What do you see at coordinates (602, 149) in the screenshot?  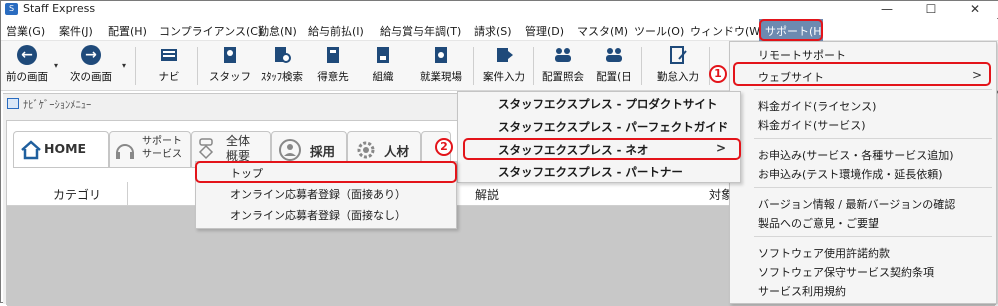 I see `highlight-neo-item` at bounding box center [602, 149].